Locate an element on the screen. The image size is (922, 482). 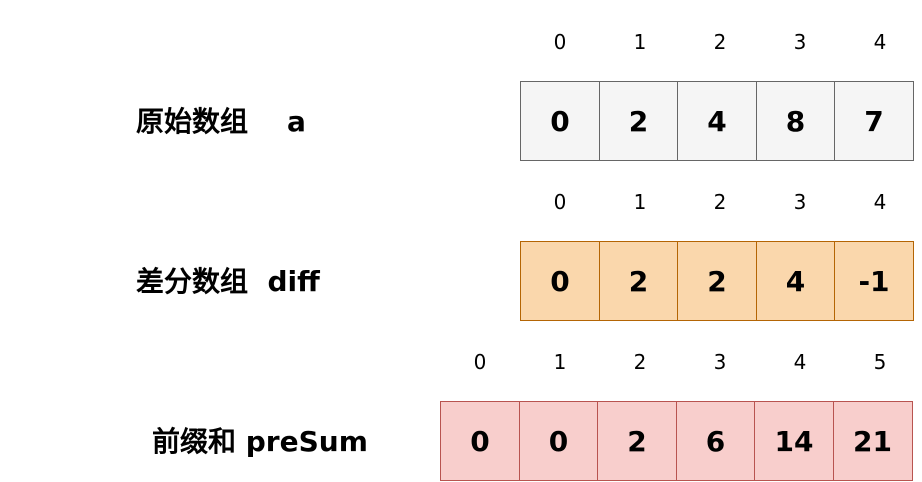
presum-array-row: 0 0 2 6 14 21 is located at coordinates (676, 441).